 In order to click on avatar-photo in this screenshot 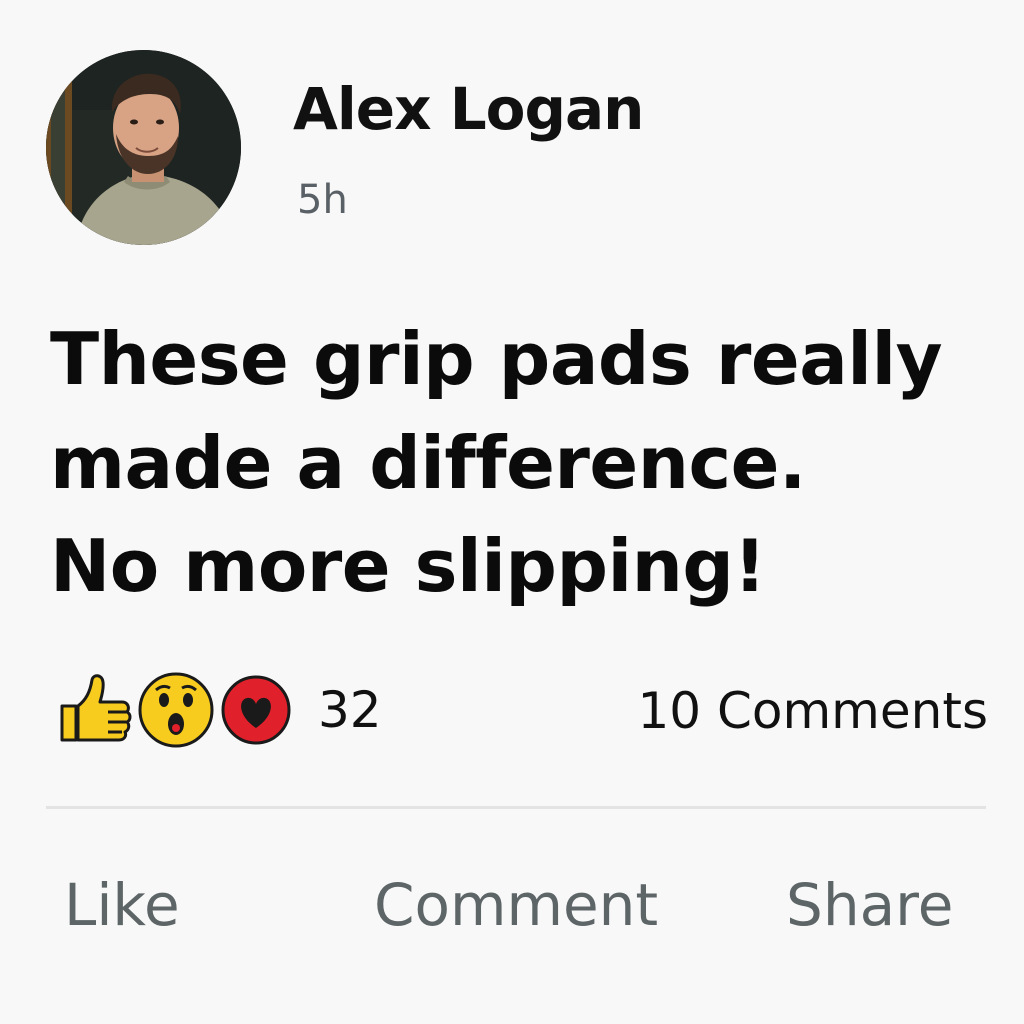, I will do `click(143, 147)`.